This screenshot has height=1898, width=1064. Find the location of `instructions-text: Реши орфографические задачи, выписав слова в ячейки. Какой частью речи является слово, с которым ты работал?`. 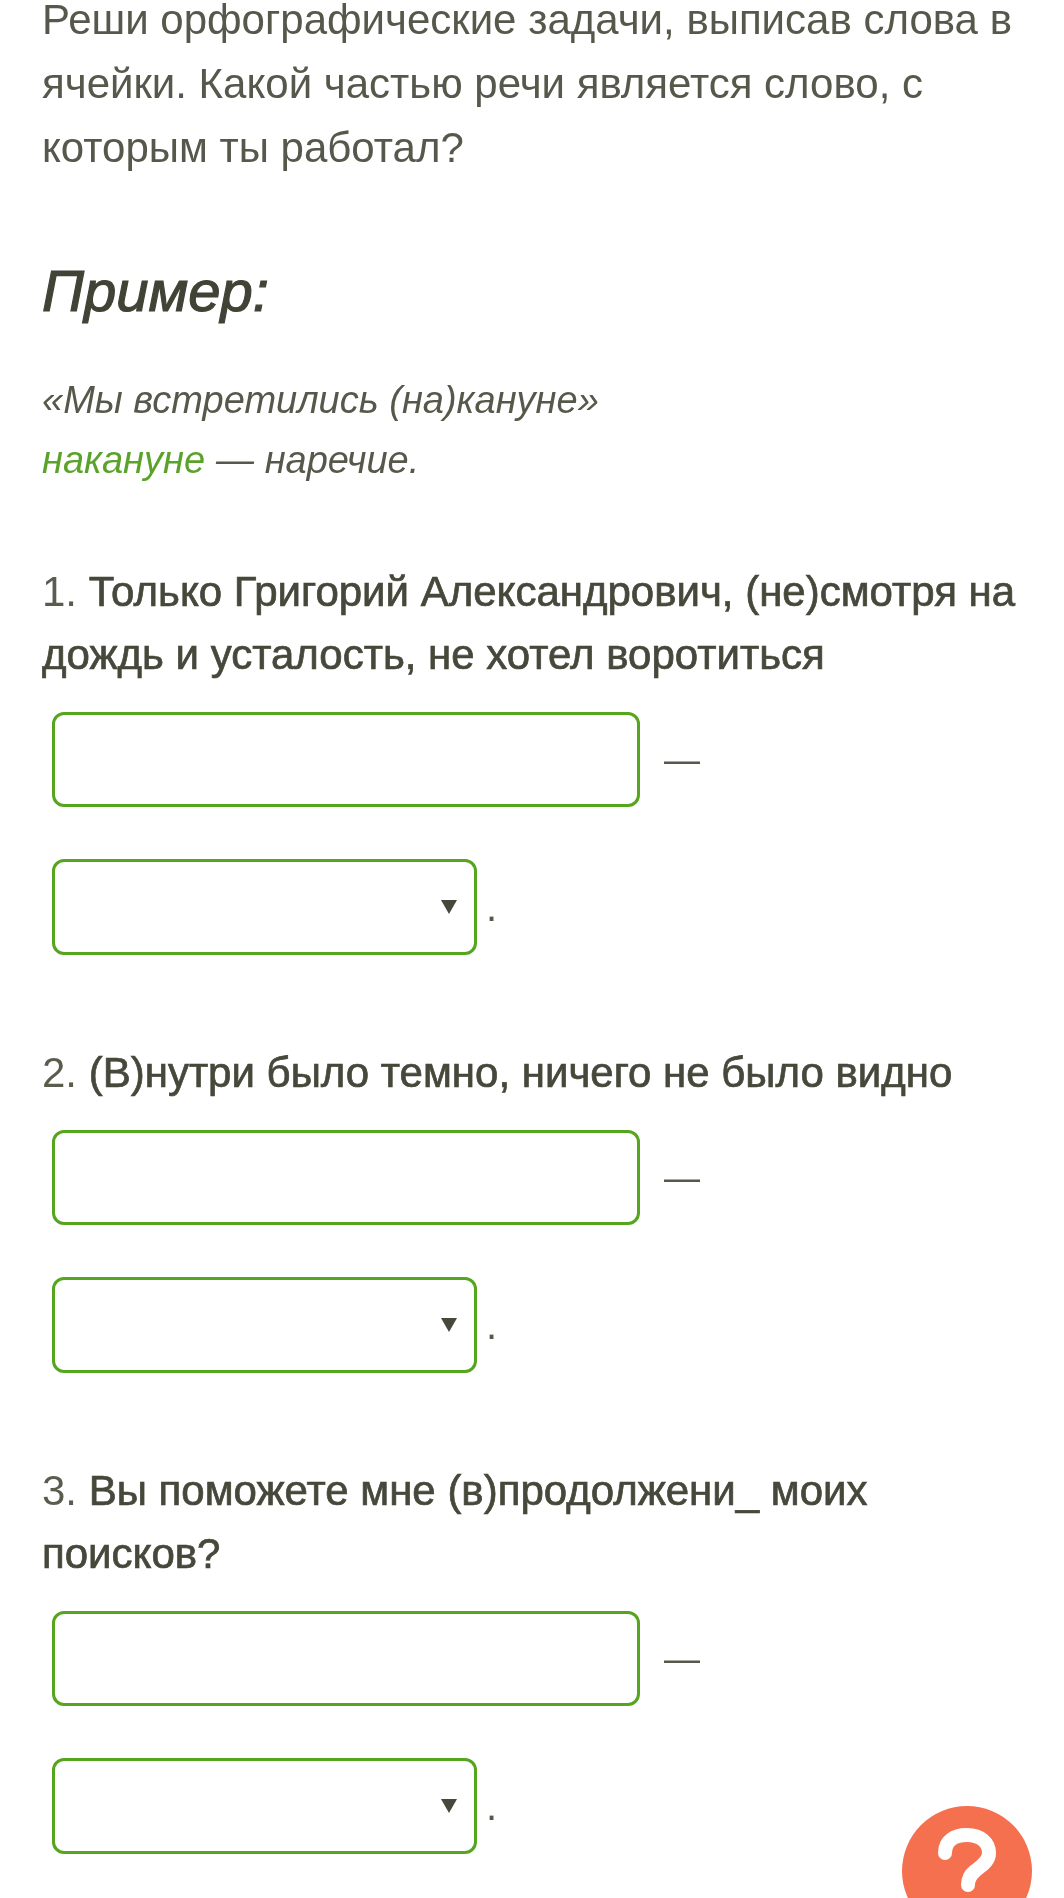

instructions-text: Реши орфографические задачи, выписав слова в ячейки. Какой частью речи является слово, с которым ты работал? is located at coordinates (527, 86).